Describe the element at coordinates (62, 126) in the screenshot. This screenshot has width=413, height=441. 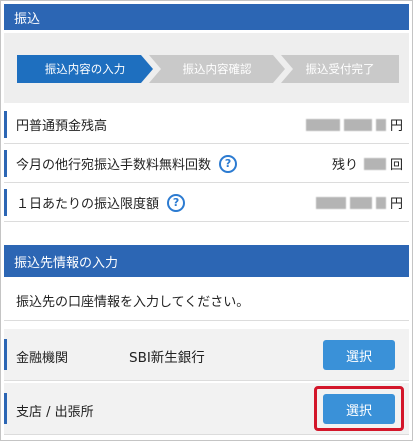
I see `balance-label: 円普通預金残高` at that location.